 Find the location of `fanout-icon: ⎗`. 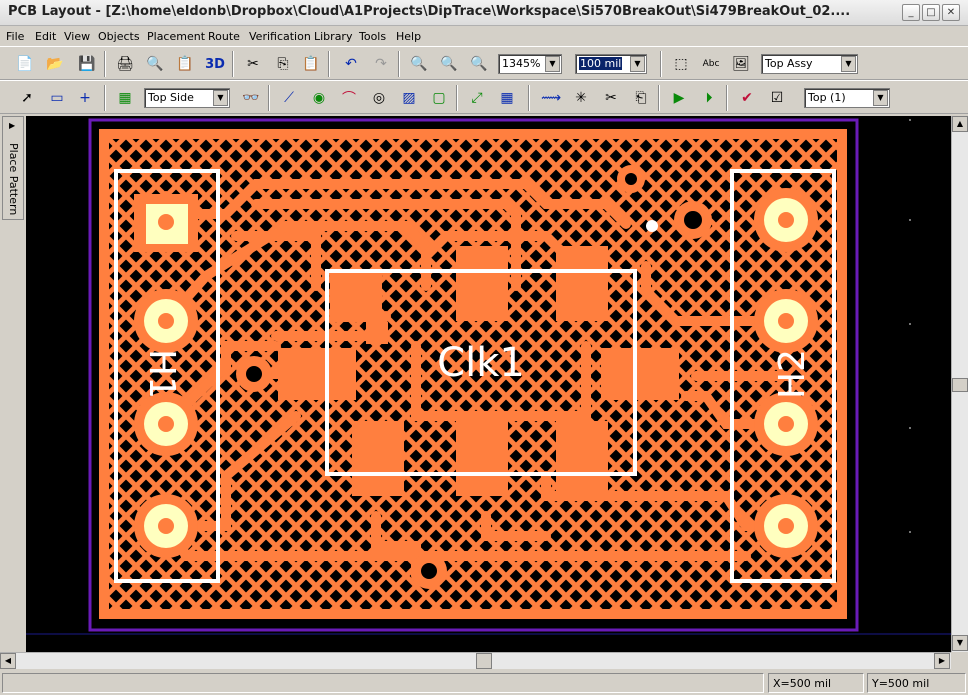

fanout-icon: ⎗ is located at coordinates (641, 98).